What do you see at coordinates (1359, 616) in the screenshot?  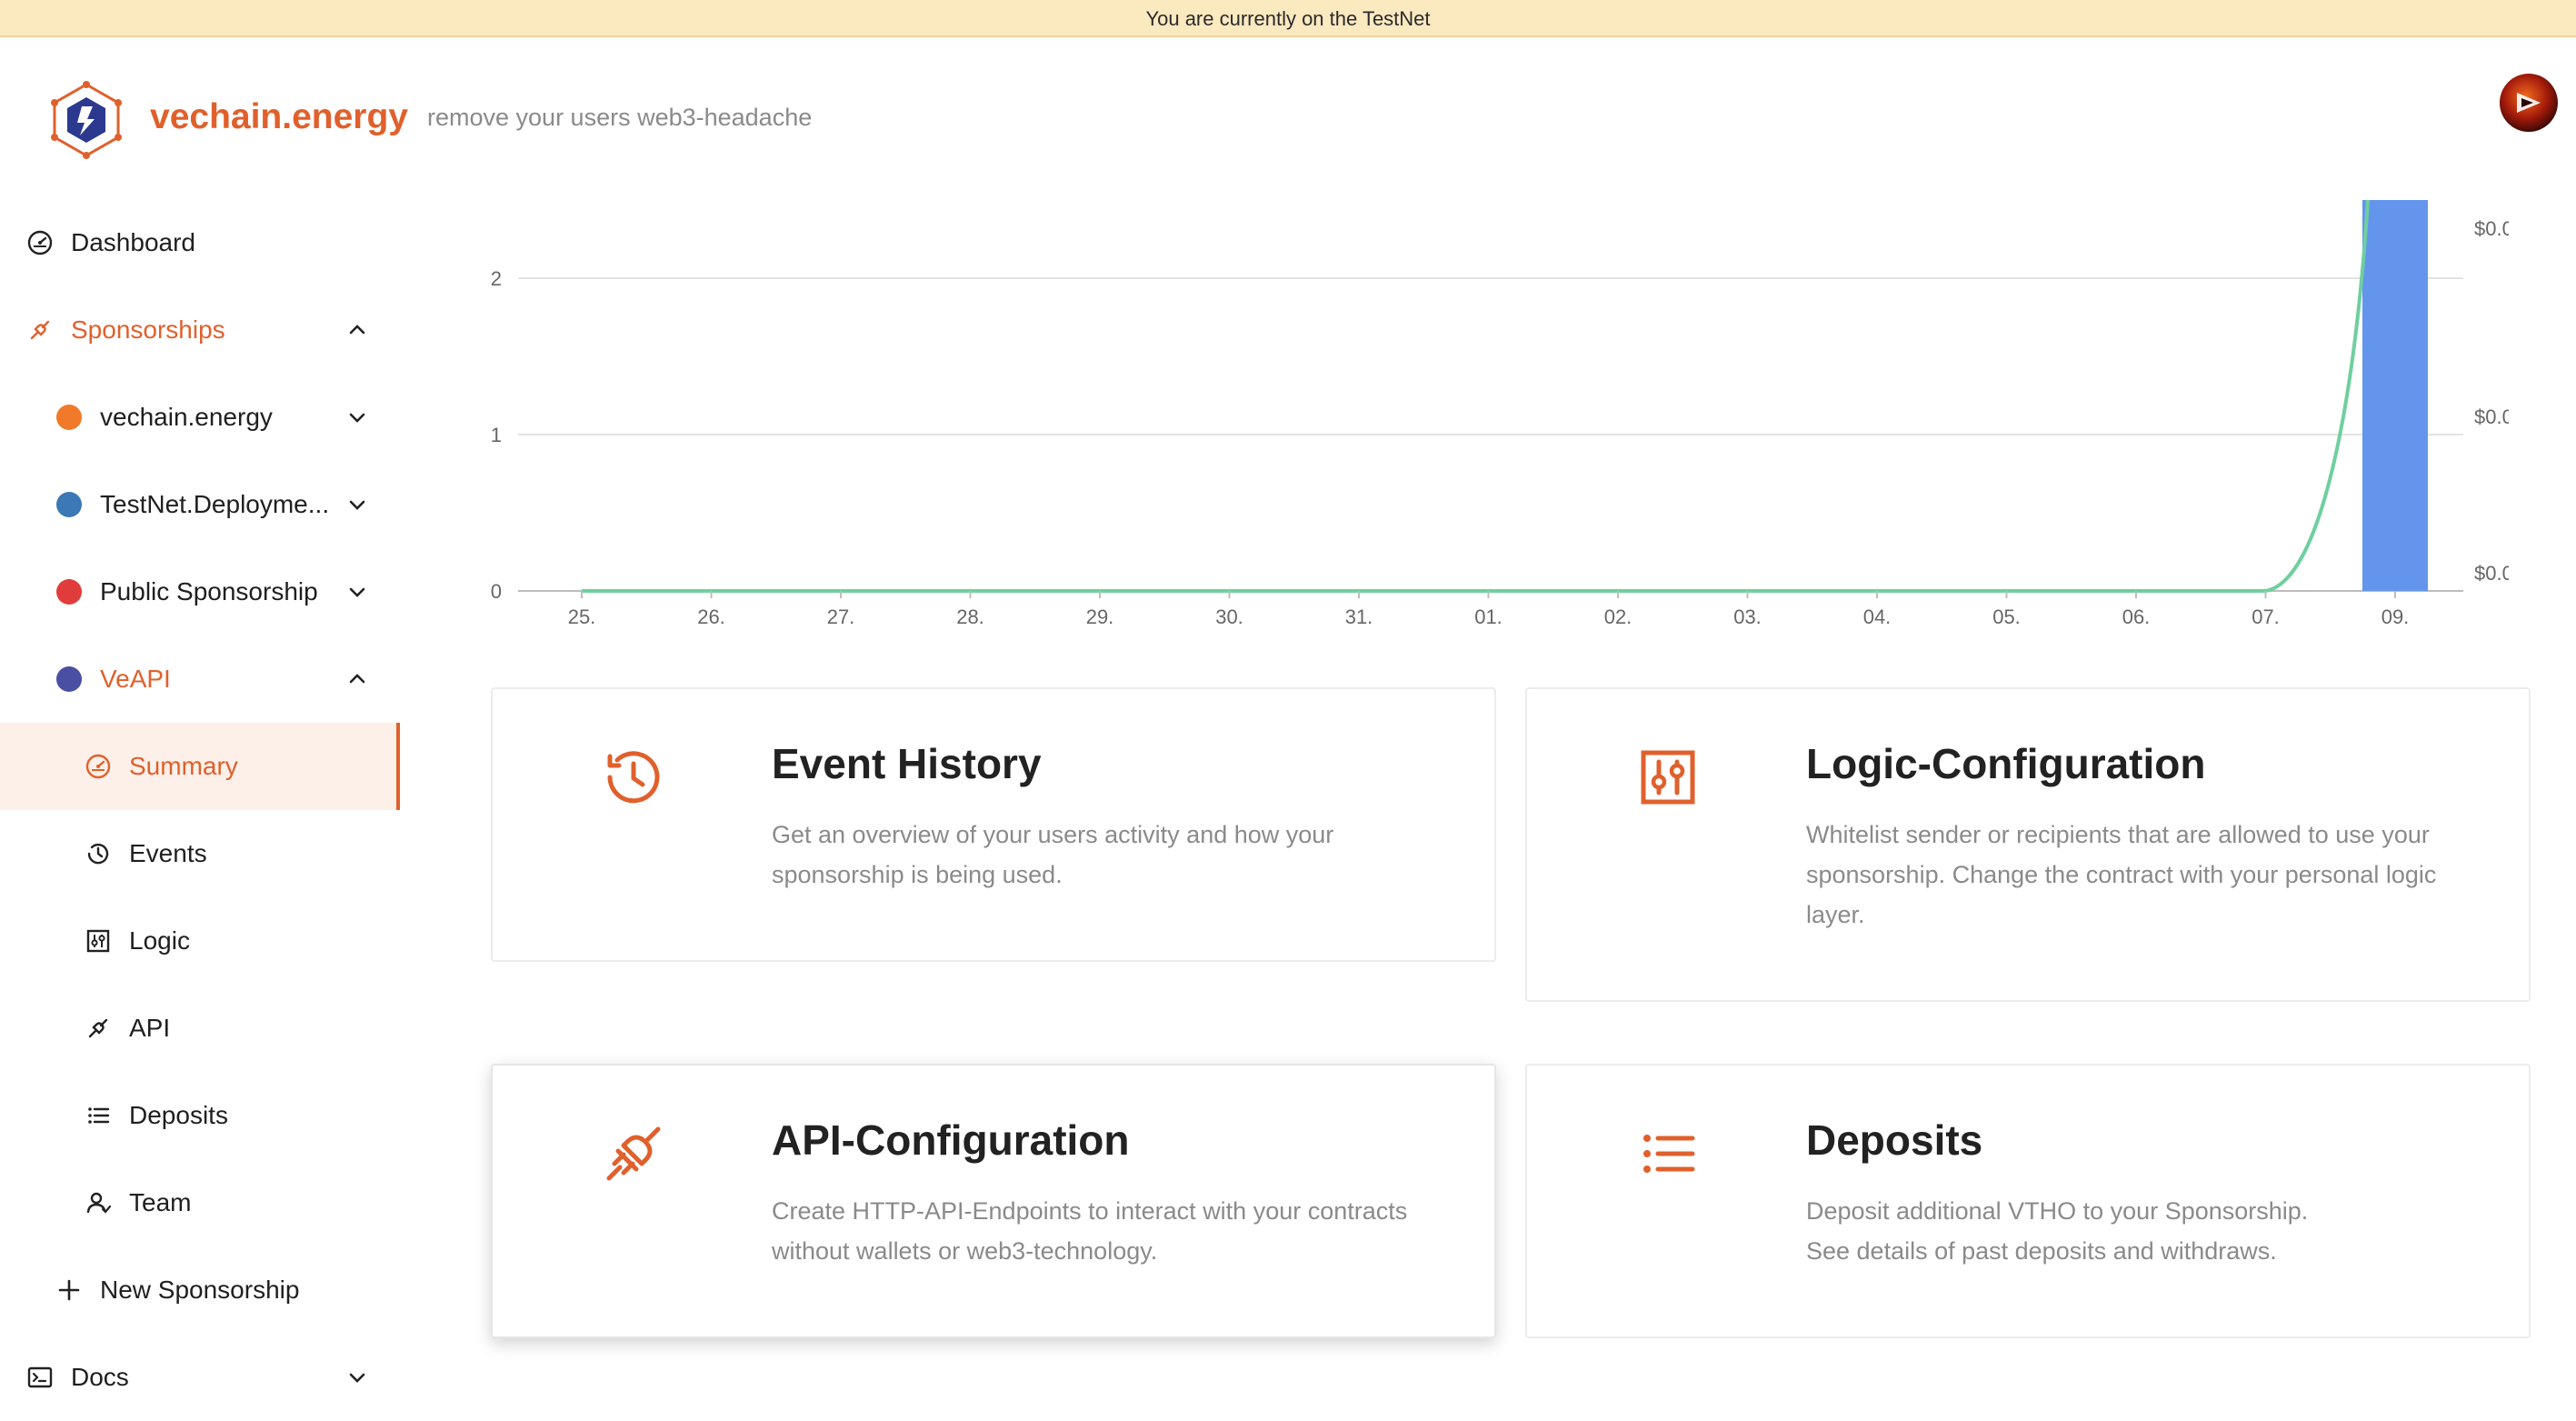 I see `x-axis-tick-label: 31.` at bounding box center [1359, 616].